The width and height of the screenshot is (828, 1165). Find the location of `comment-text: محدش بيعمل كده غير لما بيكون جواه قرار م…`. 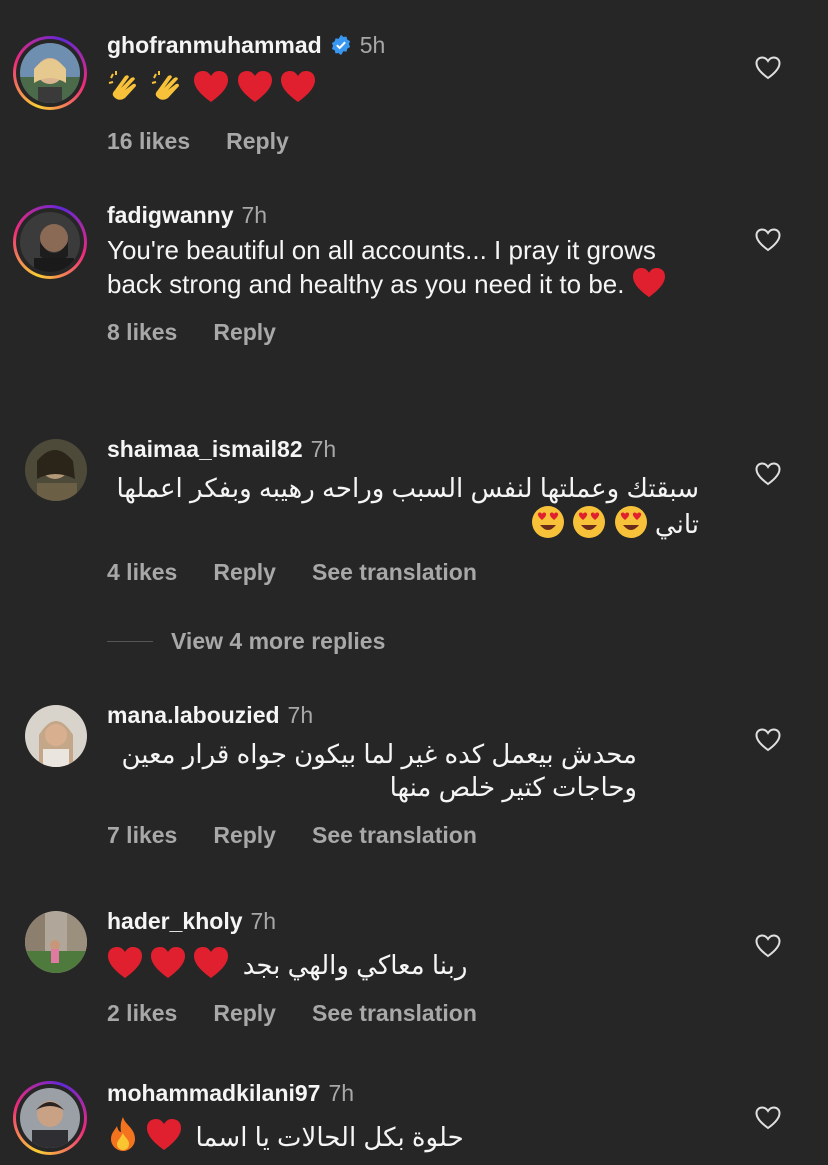

comment-text: محدش بيعمل كده غير لما بيكون جواه قرار م… is located at coordinates (372, 771).